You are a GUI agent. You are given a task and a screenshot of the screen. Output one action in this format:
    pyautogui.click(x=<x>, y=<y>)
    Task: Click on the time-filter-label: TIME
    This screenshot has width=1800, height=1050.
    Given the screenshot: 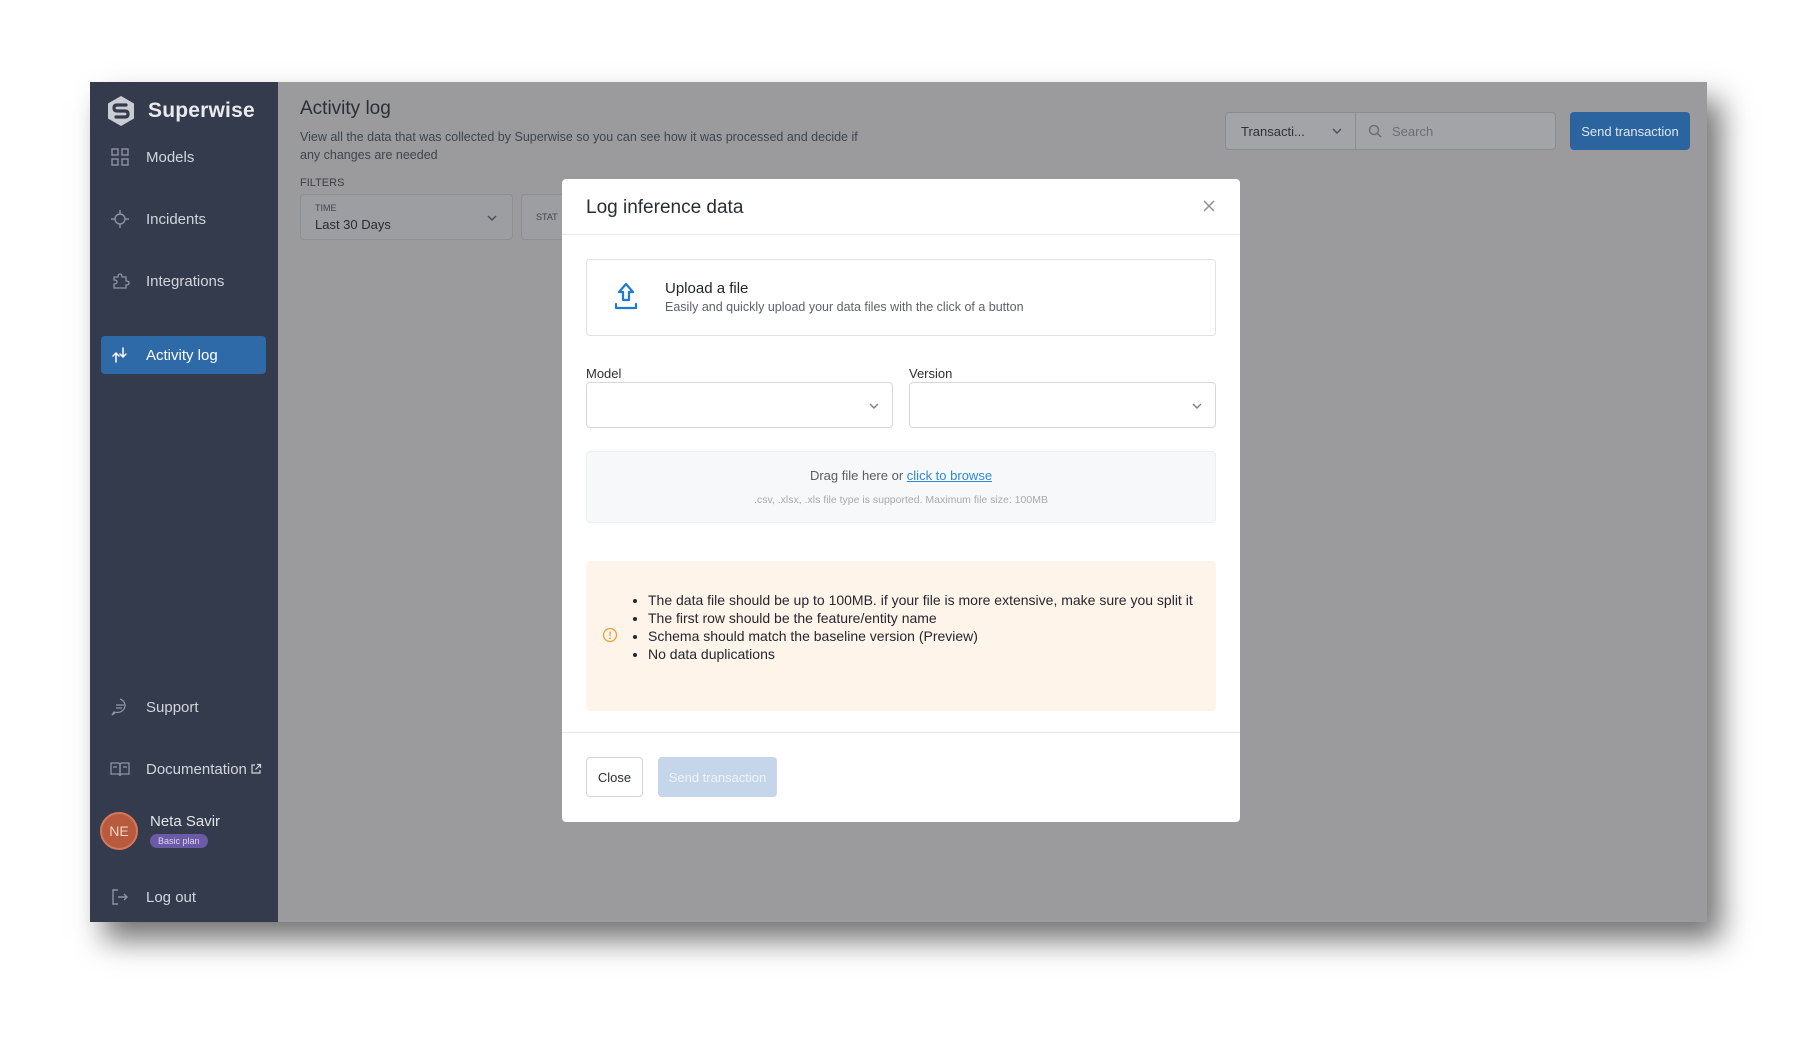 What is the action you would take?
    pyautogui.click(x=326, y=208)
    